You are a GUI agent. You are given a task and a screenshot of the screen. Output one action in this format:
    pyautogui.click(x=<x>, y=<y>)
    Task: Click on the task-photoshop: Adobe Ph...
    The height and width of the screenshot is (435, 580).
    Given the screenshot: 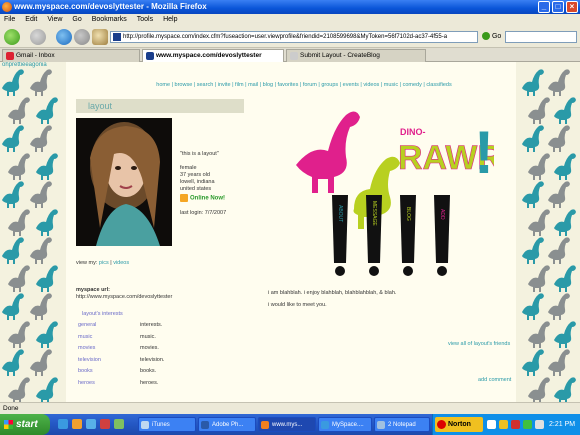 What is the action you would take?
    pyautogui.click(x=227, y=424)
    